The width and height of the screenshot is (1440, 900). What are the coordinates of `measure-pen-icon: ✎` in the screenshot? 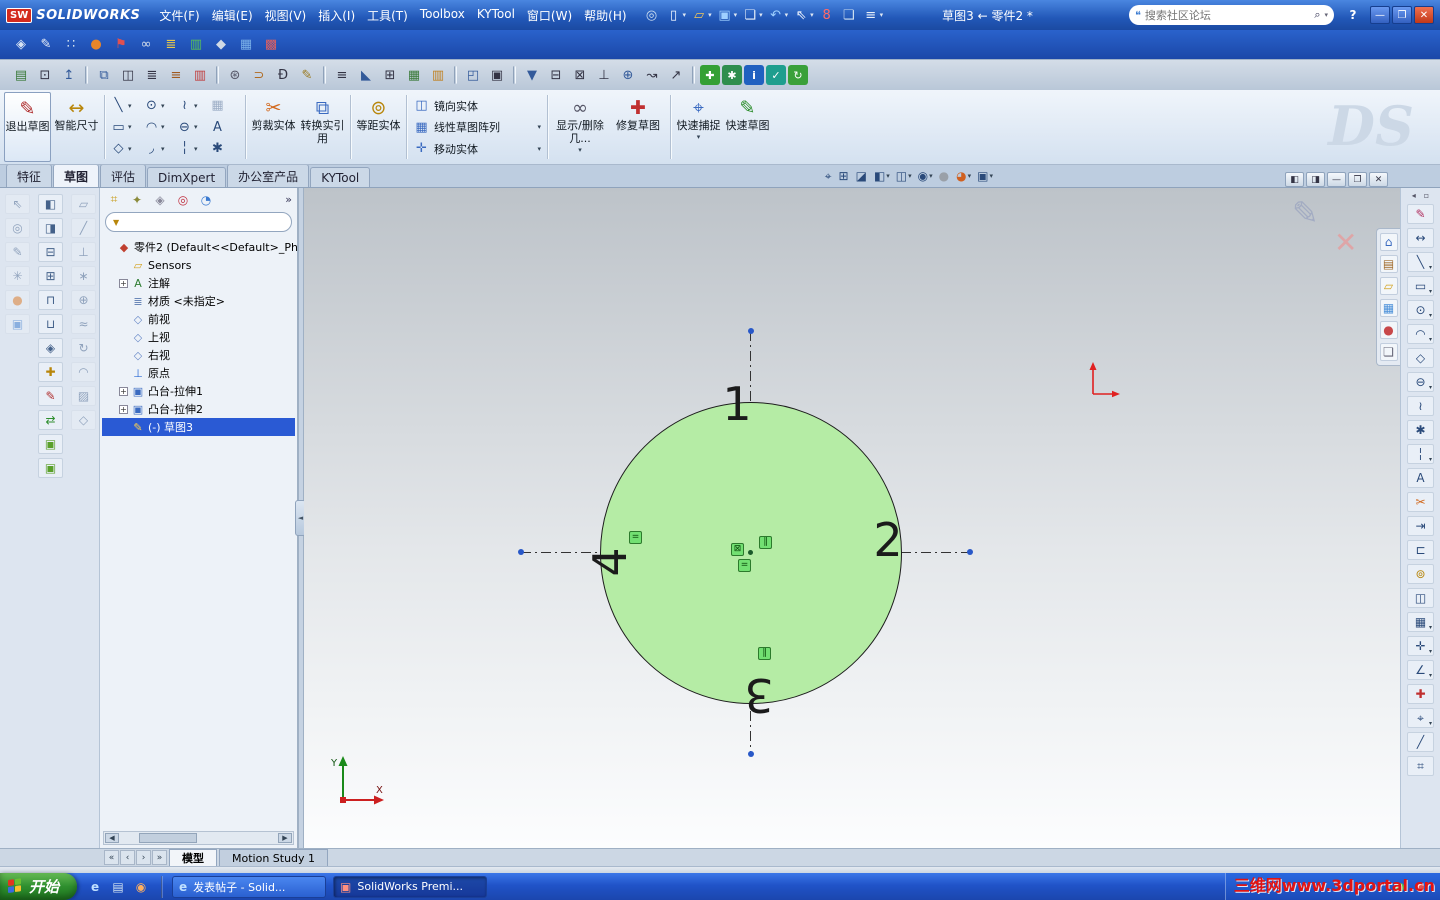 It's located at (46, 45).